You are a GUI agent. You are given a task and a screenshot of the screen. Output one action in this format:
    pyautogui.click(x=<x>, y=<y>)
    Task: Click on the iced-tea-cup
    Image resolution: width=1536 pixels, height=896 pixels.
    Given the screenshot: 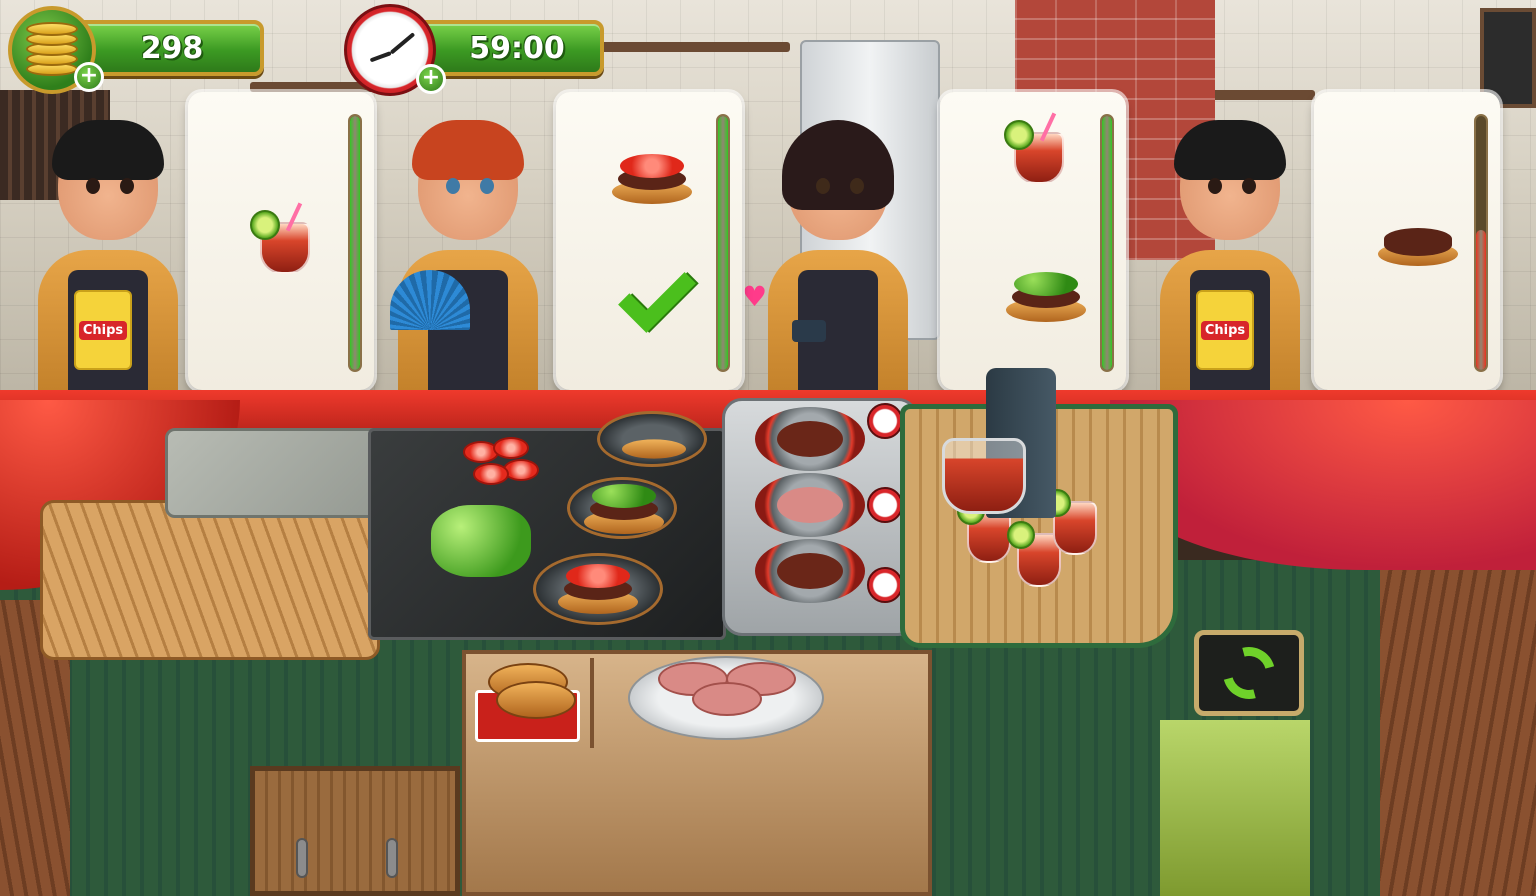 What is the action you would take?
    pyautogui.click(x=1070, y=522)
    